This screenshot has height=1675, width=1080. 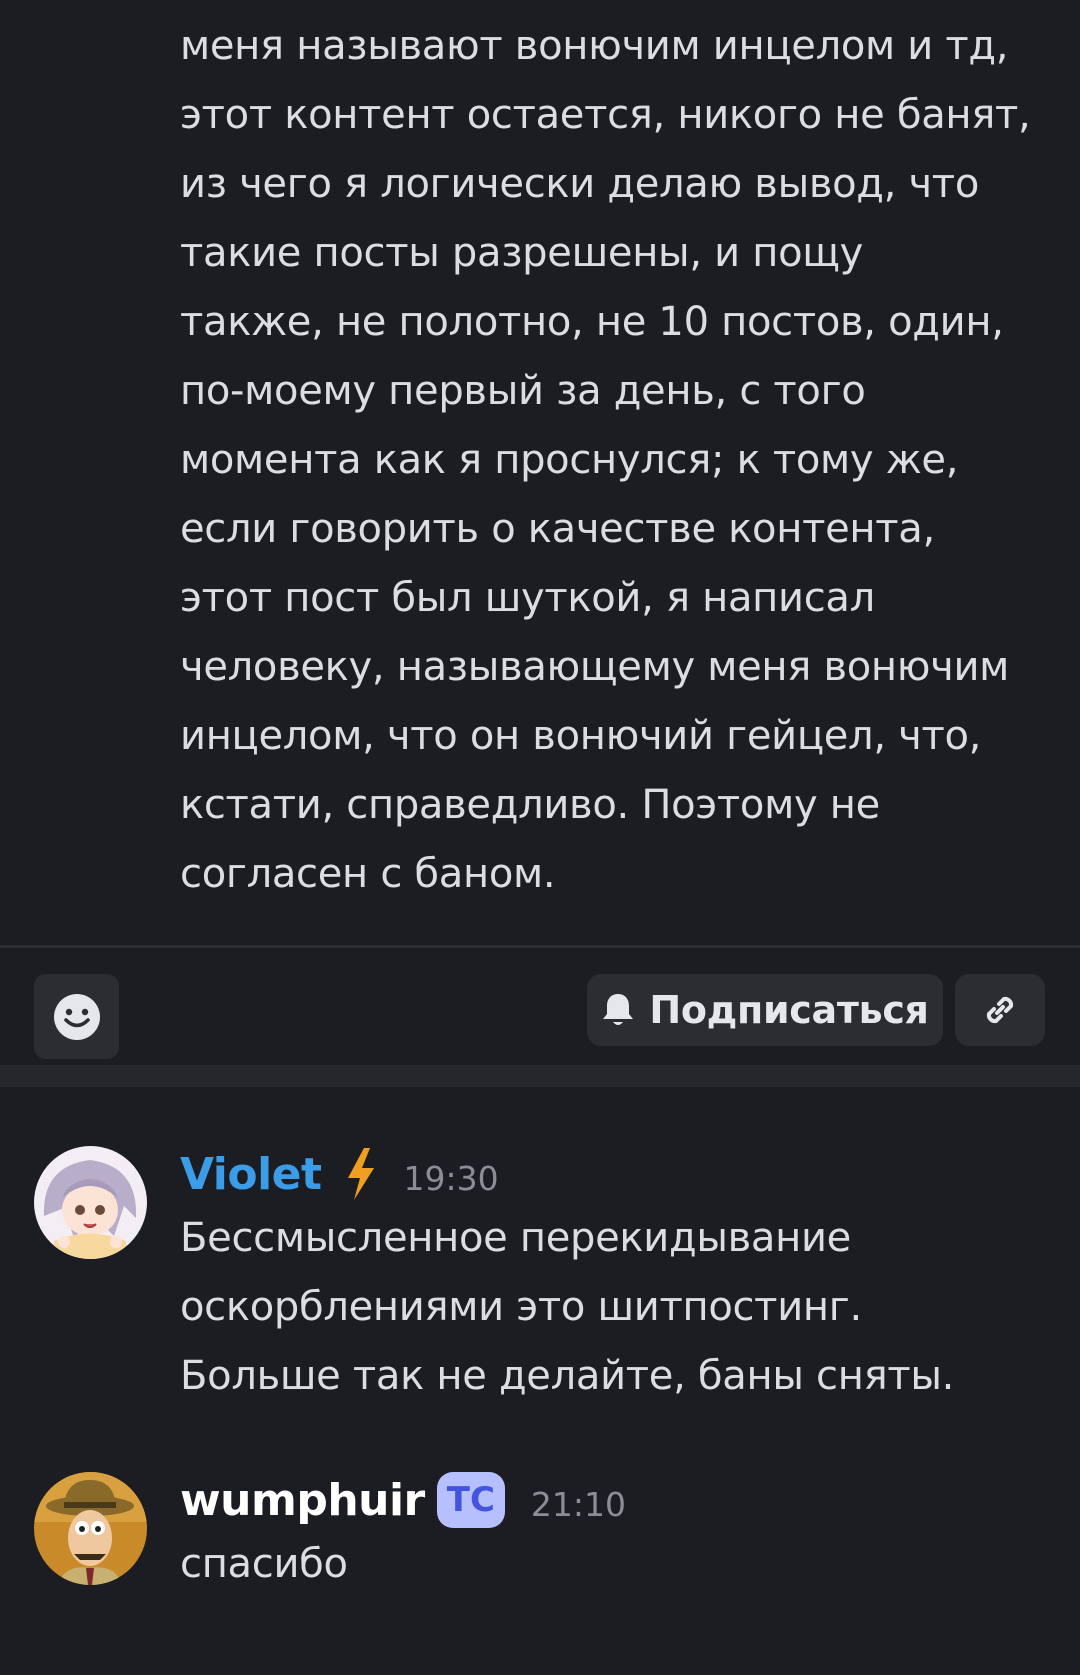 I want to click on post-text-line: человеку, называющему меня вонючим, so click(x=595, y=667).